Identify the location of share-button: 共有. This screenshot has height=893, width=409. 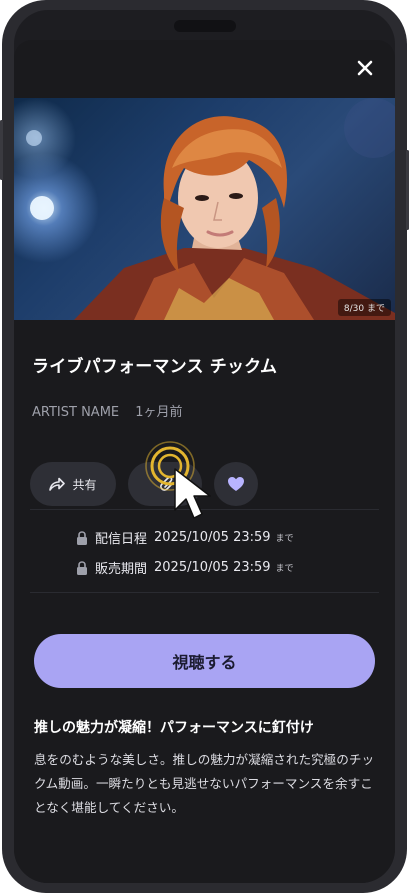
(73, 484).